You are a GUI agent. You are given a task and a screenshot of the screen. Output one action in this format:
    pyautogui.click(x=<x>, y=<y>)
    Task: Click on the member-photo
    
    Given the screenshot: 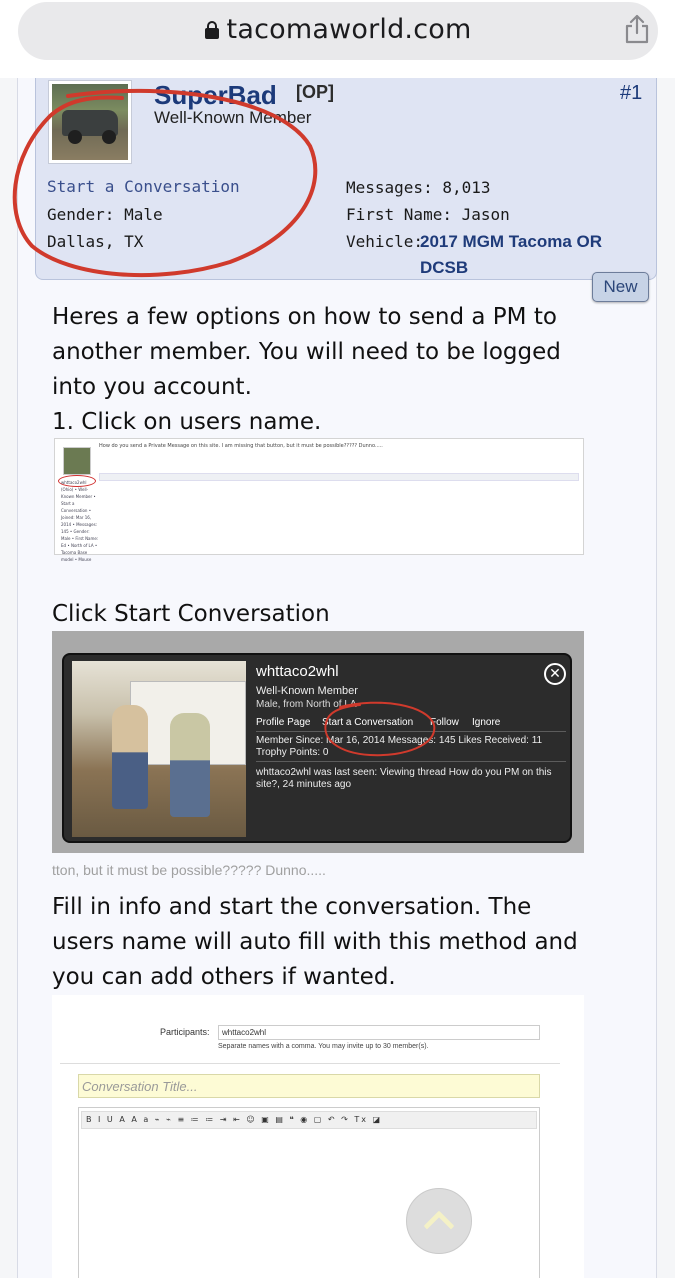 What is the action you would take?
    pyautogui.click(x=159, y=749)
    